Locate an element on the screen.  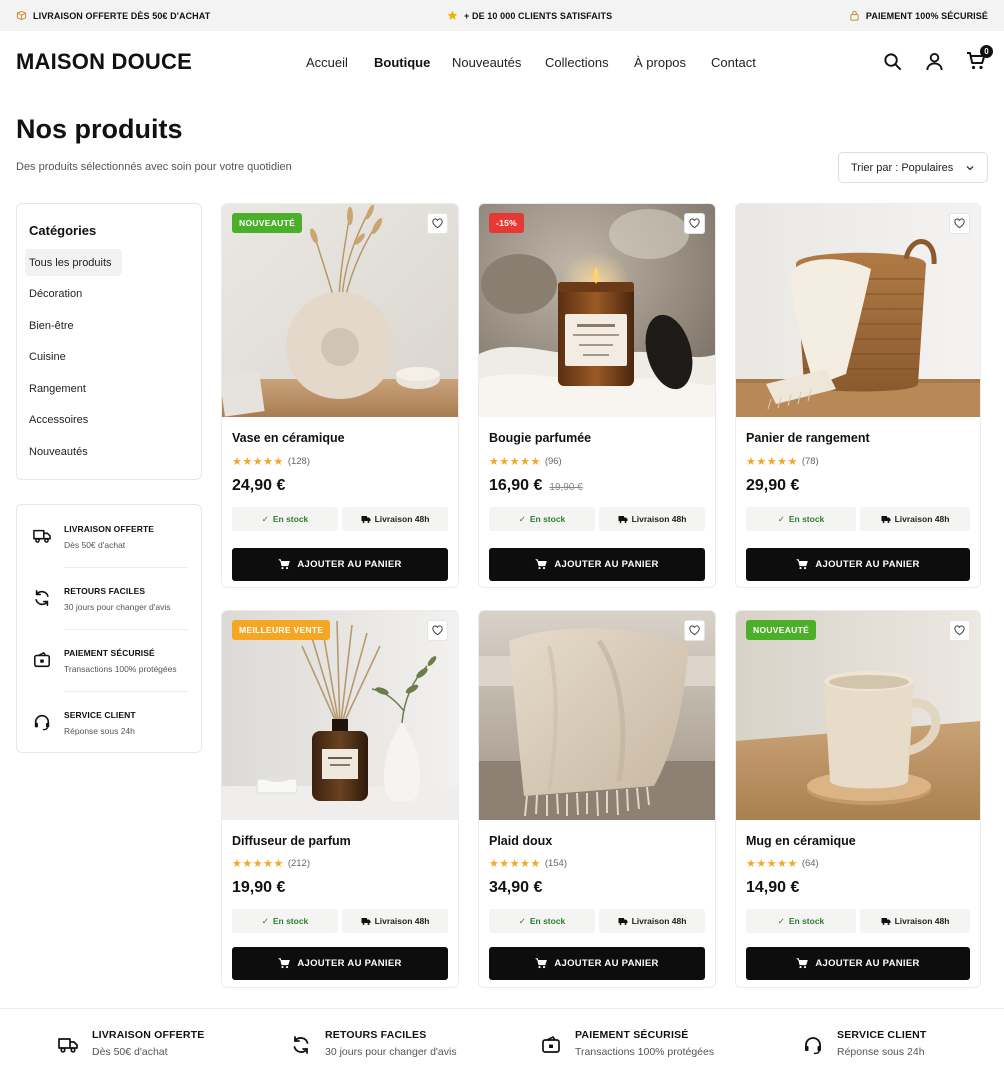
product-name: Panier de rangement is located at coordinates (808, 438).